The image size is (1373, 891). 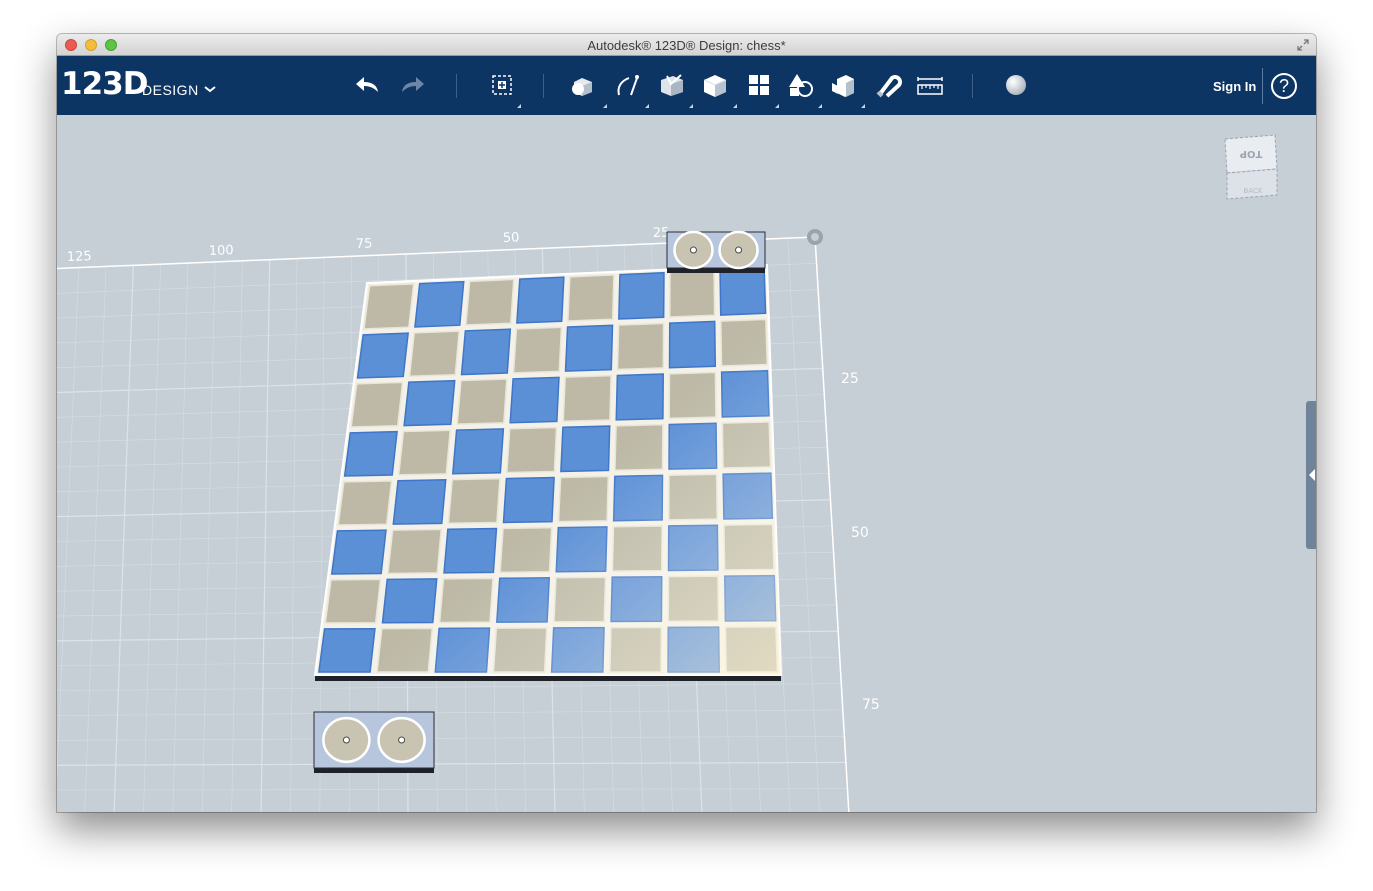 What do you see at coordinates (801, 85) in the screenshot?
I see `grouping-icon` at bounding box center [801, 85].